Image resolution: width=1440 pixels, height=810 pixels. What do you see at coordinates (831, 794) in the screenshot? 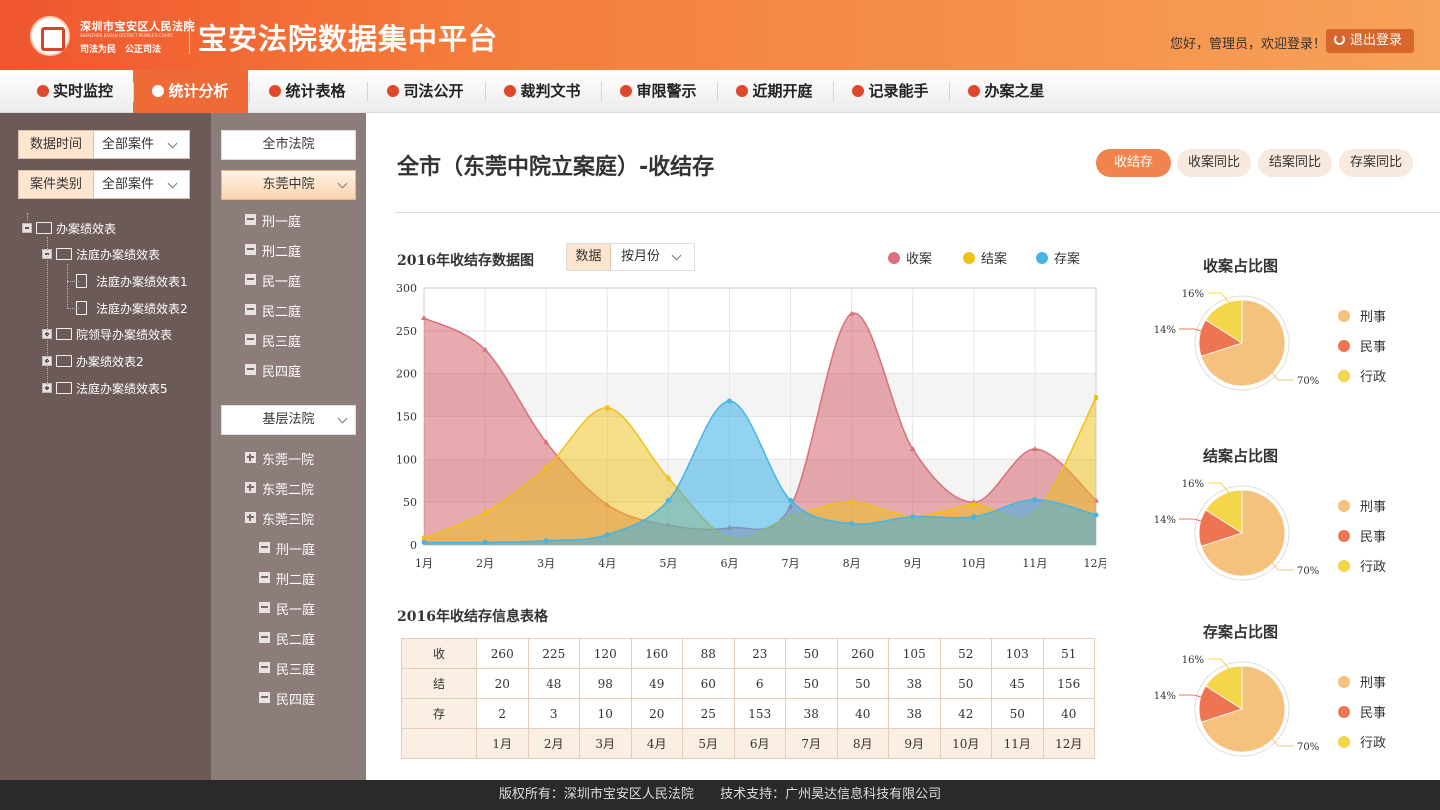
I see `tech-support-text: 技术支持：广州昊达信息科技有限公司` at bounding box center [831, 794].